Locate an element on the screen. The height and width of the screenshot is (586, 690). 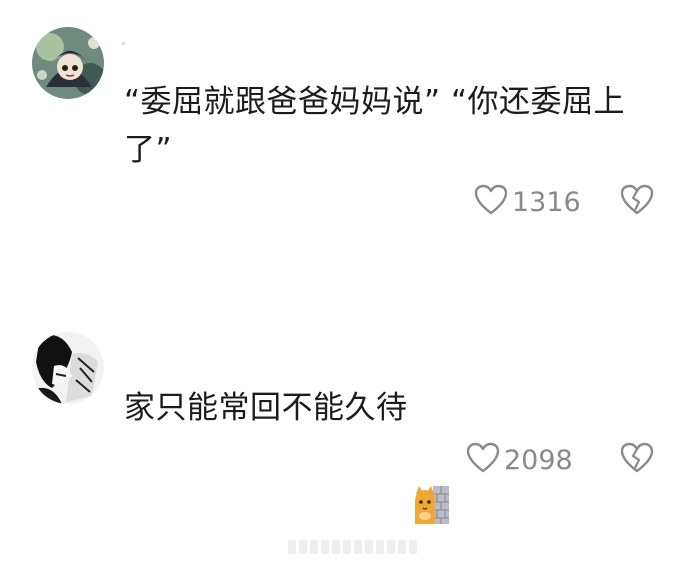
watermark is located at coordinates (352, 547).